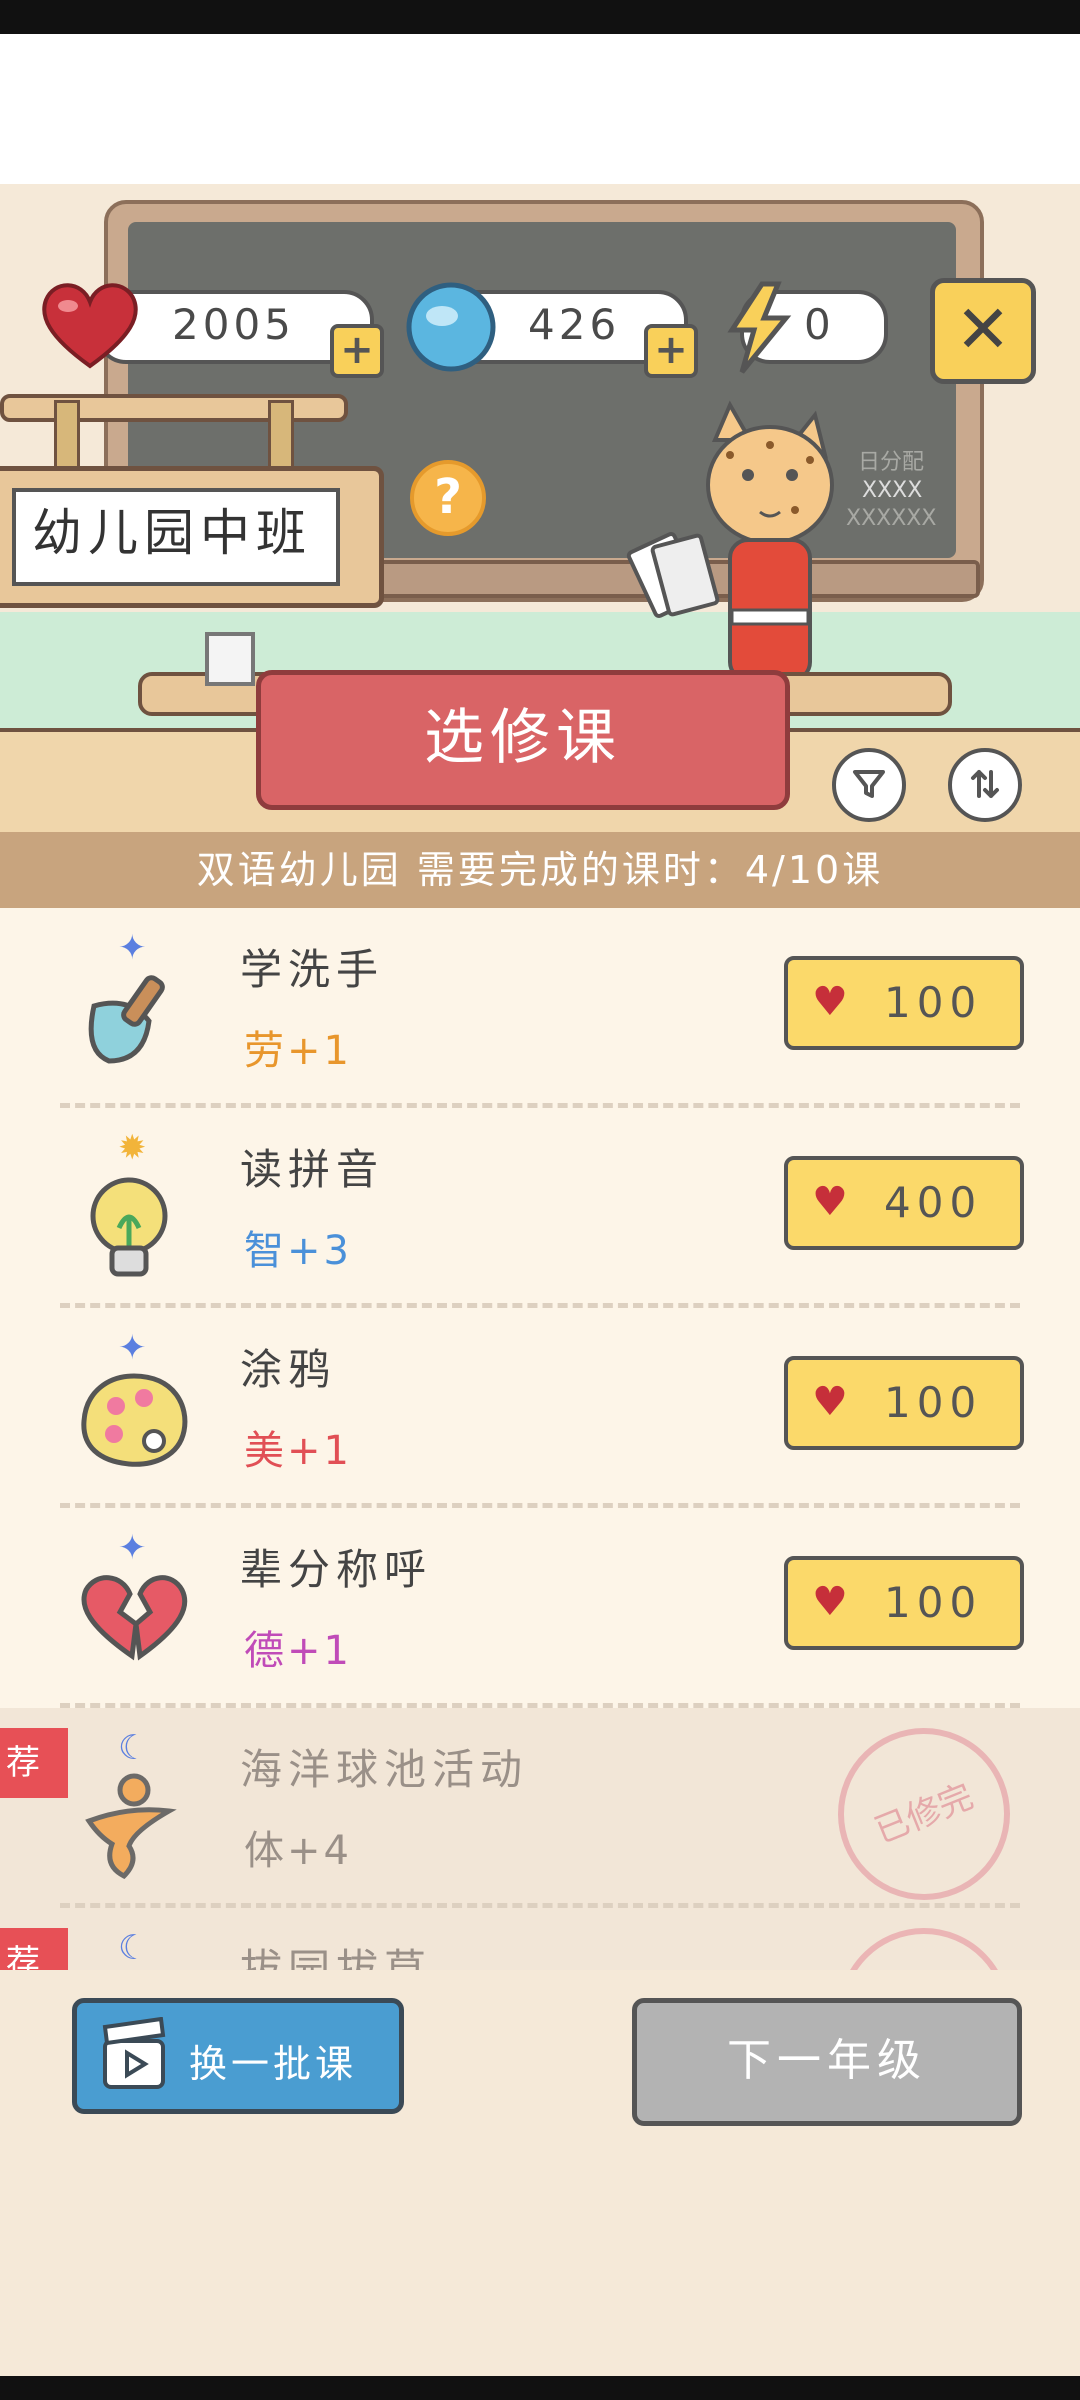 This screenshot has height=2400, width=1080. I want to click on course-attribute: 体+4, so click(298, 1851).